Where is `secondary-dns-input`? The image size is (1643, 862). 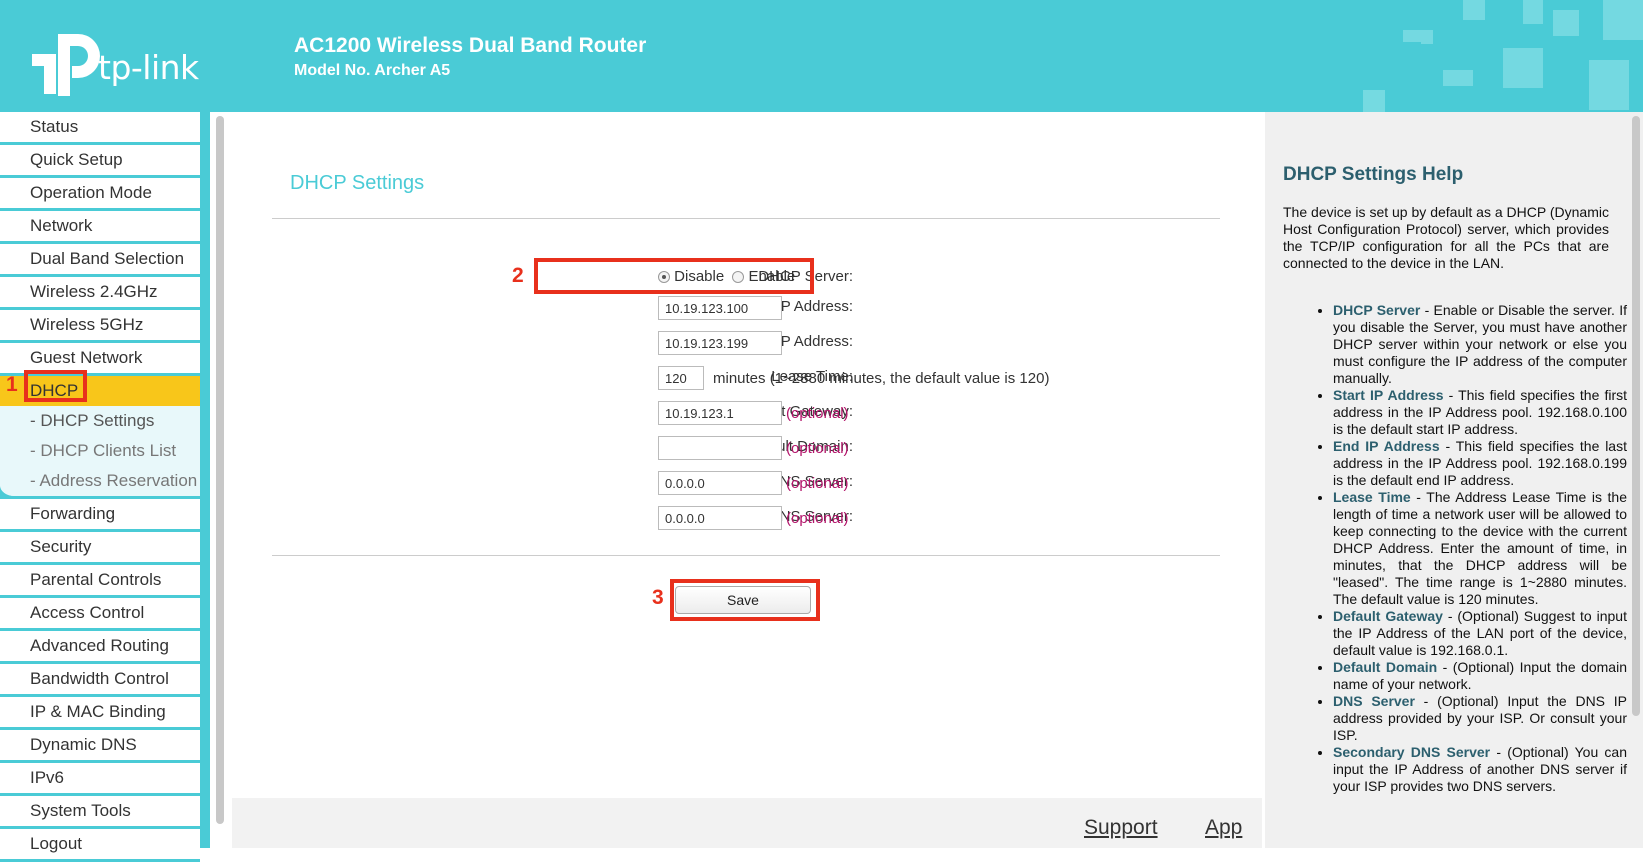 secondary-dns-input is located at coordinates (720, 518).